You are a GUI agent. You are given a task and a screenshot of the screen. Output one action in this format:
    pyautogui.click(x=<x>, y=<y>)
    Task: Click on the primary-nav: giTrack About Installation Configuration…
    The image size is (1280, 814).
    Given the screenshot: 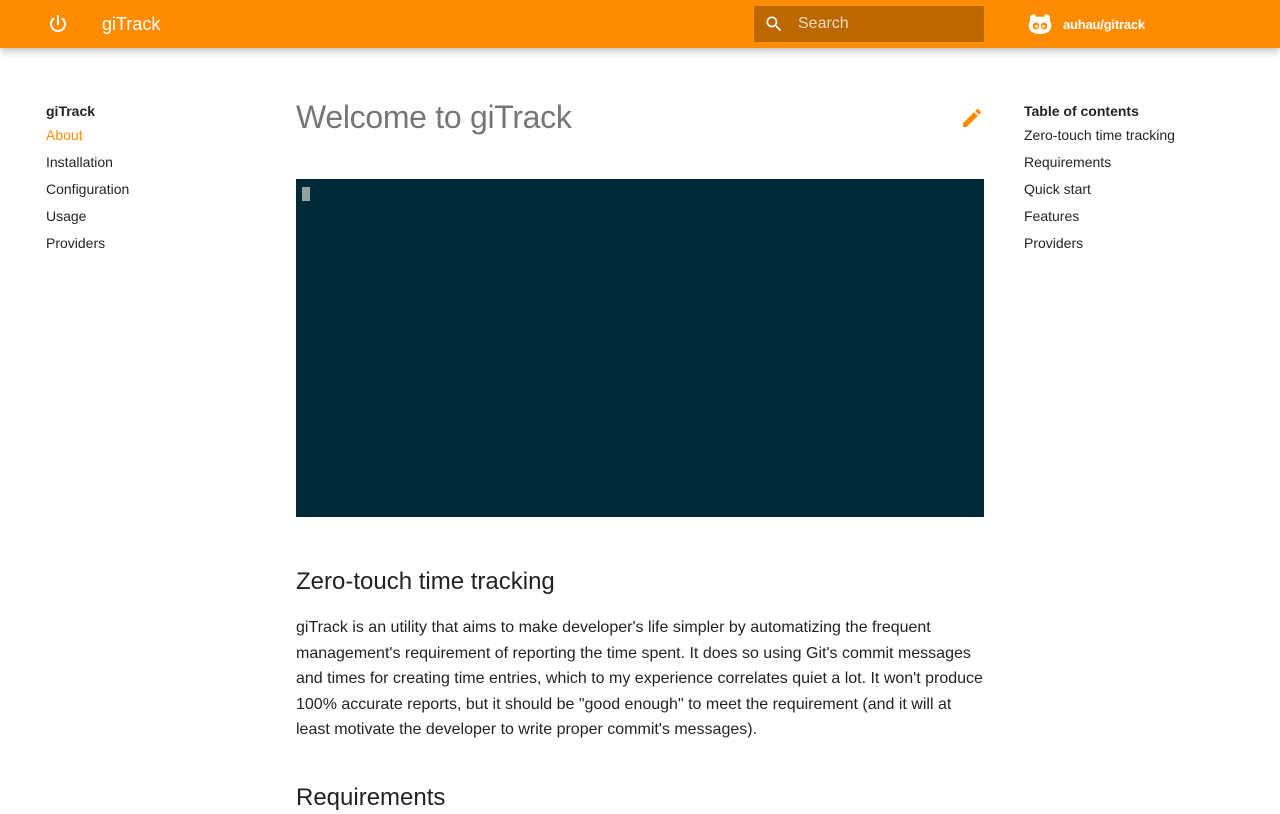 What is the action you would take?
    pyautogui.click(x=146, y=178)
    